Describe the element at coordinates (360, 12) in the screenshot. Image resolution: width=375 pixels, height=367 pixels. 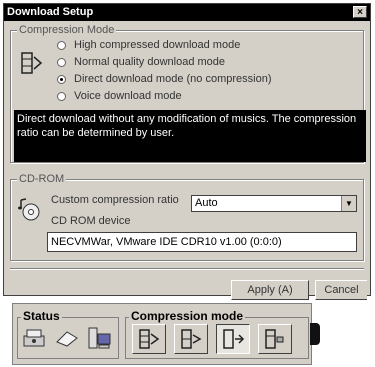
I see `close-button: ×` at that location.